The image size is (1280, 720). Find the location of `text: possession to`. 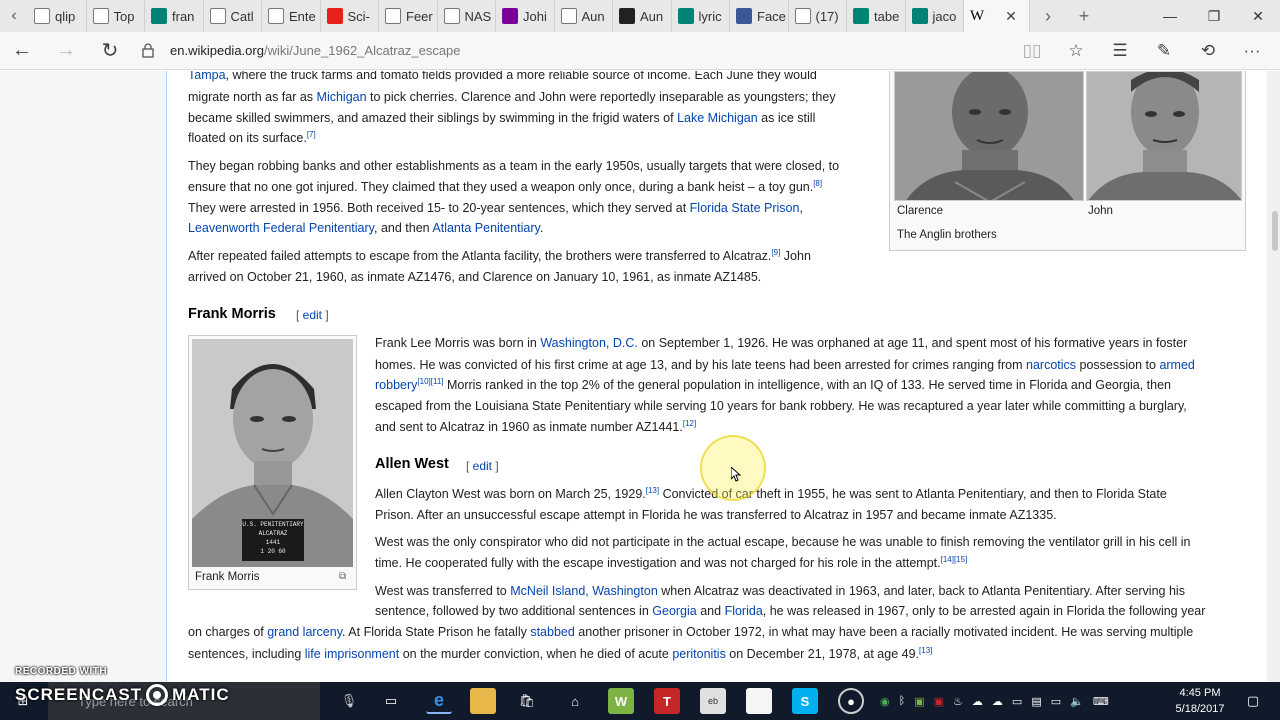

text: possession to is located at coordinates (1118, 365).